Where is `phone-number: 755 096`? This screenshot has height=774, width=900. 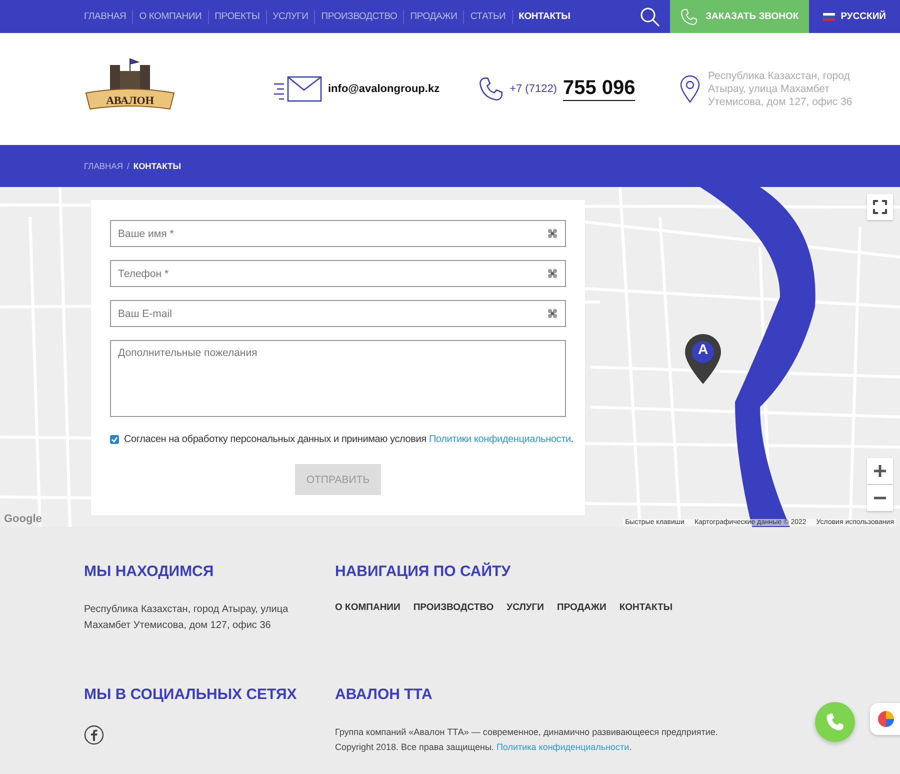 phone-number: 755 096 is located at coordinates (599, 89).